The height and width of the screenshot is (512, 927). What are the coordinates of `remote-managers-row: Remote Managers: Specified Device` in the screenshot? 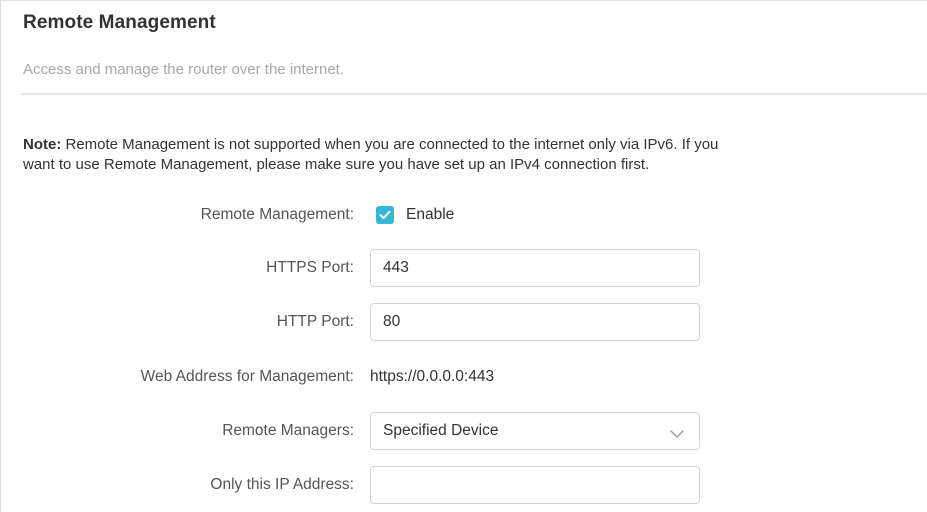 It's located at (464, 431).